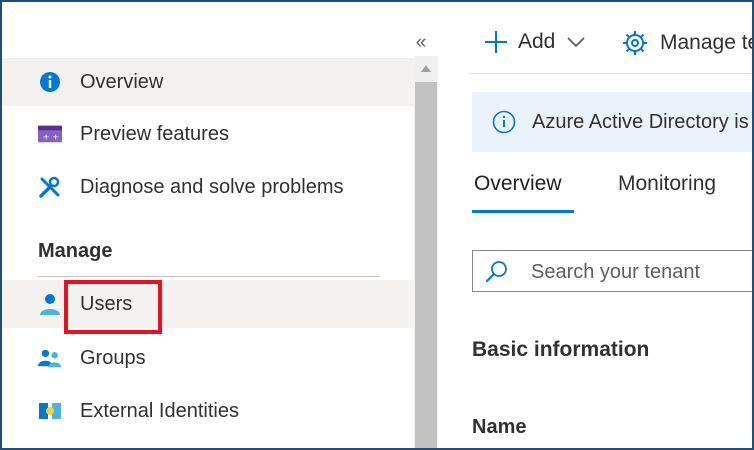  Describe the element at coordinates (518, 184) in the screenshot. I see `tab-overview: Overview` at that location.